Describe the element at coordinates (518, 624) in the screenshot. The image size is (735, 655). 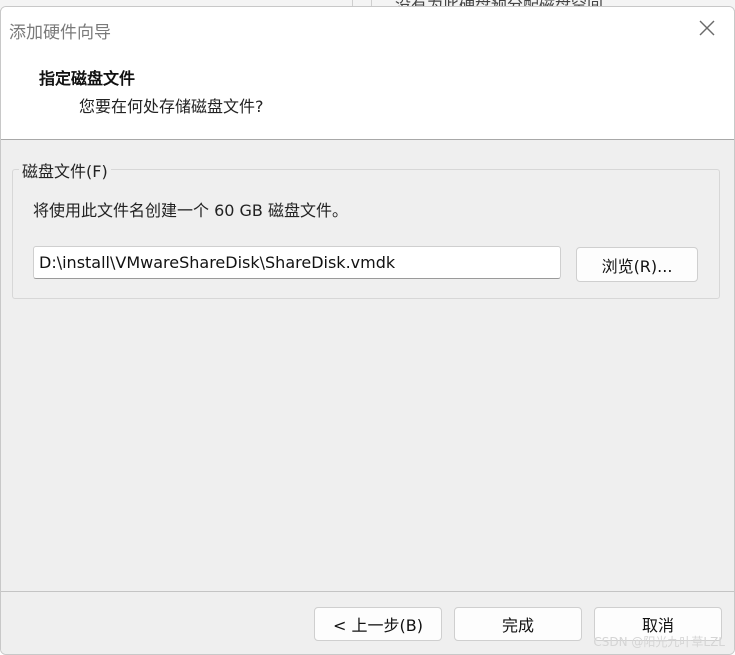
I see `finish-button: 完成` at that location.